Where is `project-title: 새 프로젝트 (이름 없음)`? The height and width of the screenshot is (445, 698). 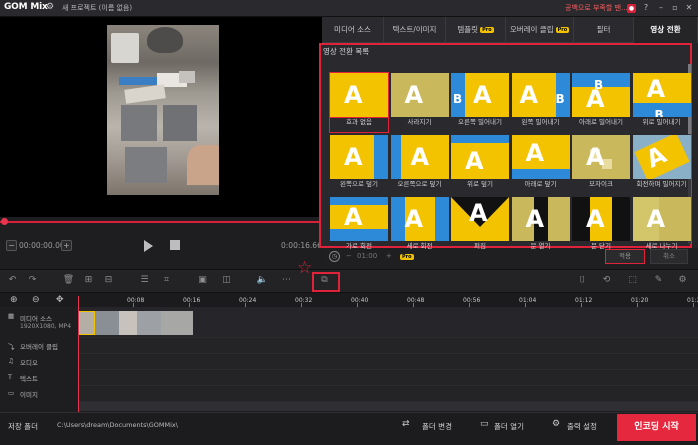
project-title: 새 프로젝트 (이름 없음) is located at coordinates (97, 8).